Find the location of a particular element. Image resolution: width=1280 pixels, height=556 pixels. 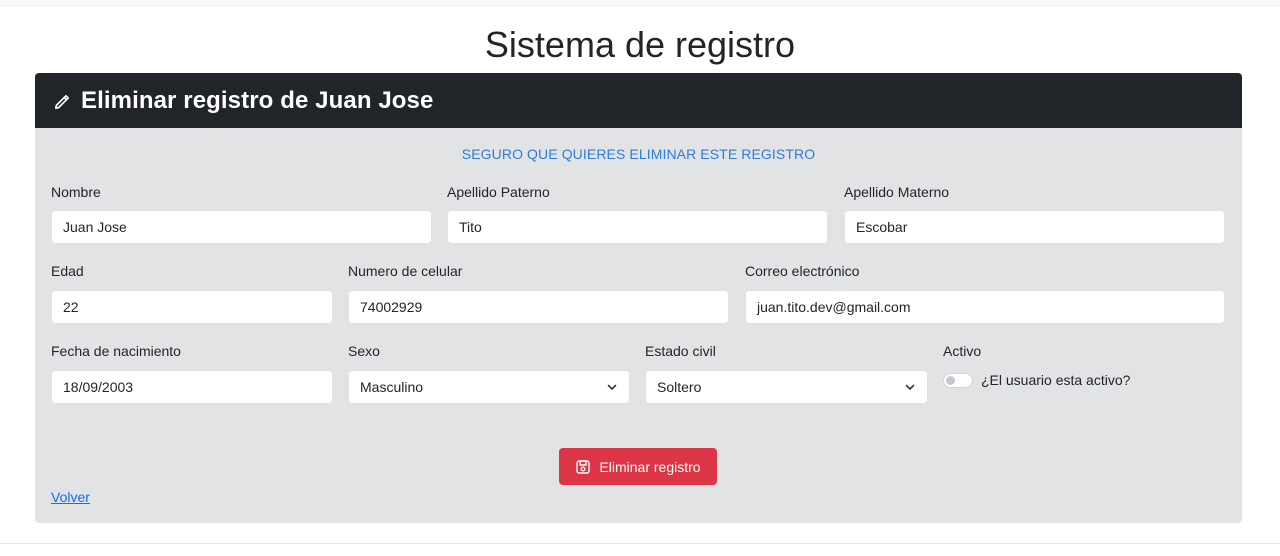

delete-button-label: Eliminar registro is located at coordinates (650, 466).